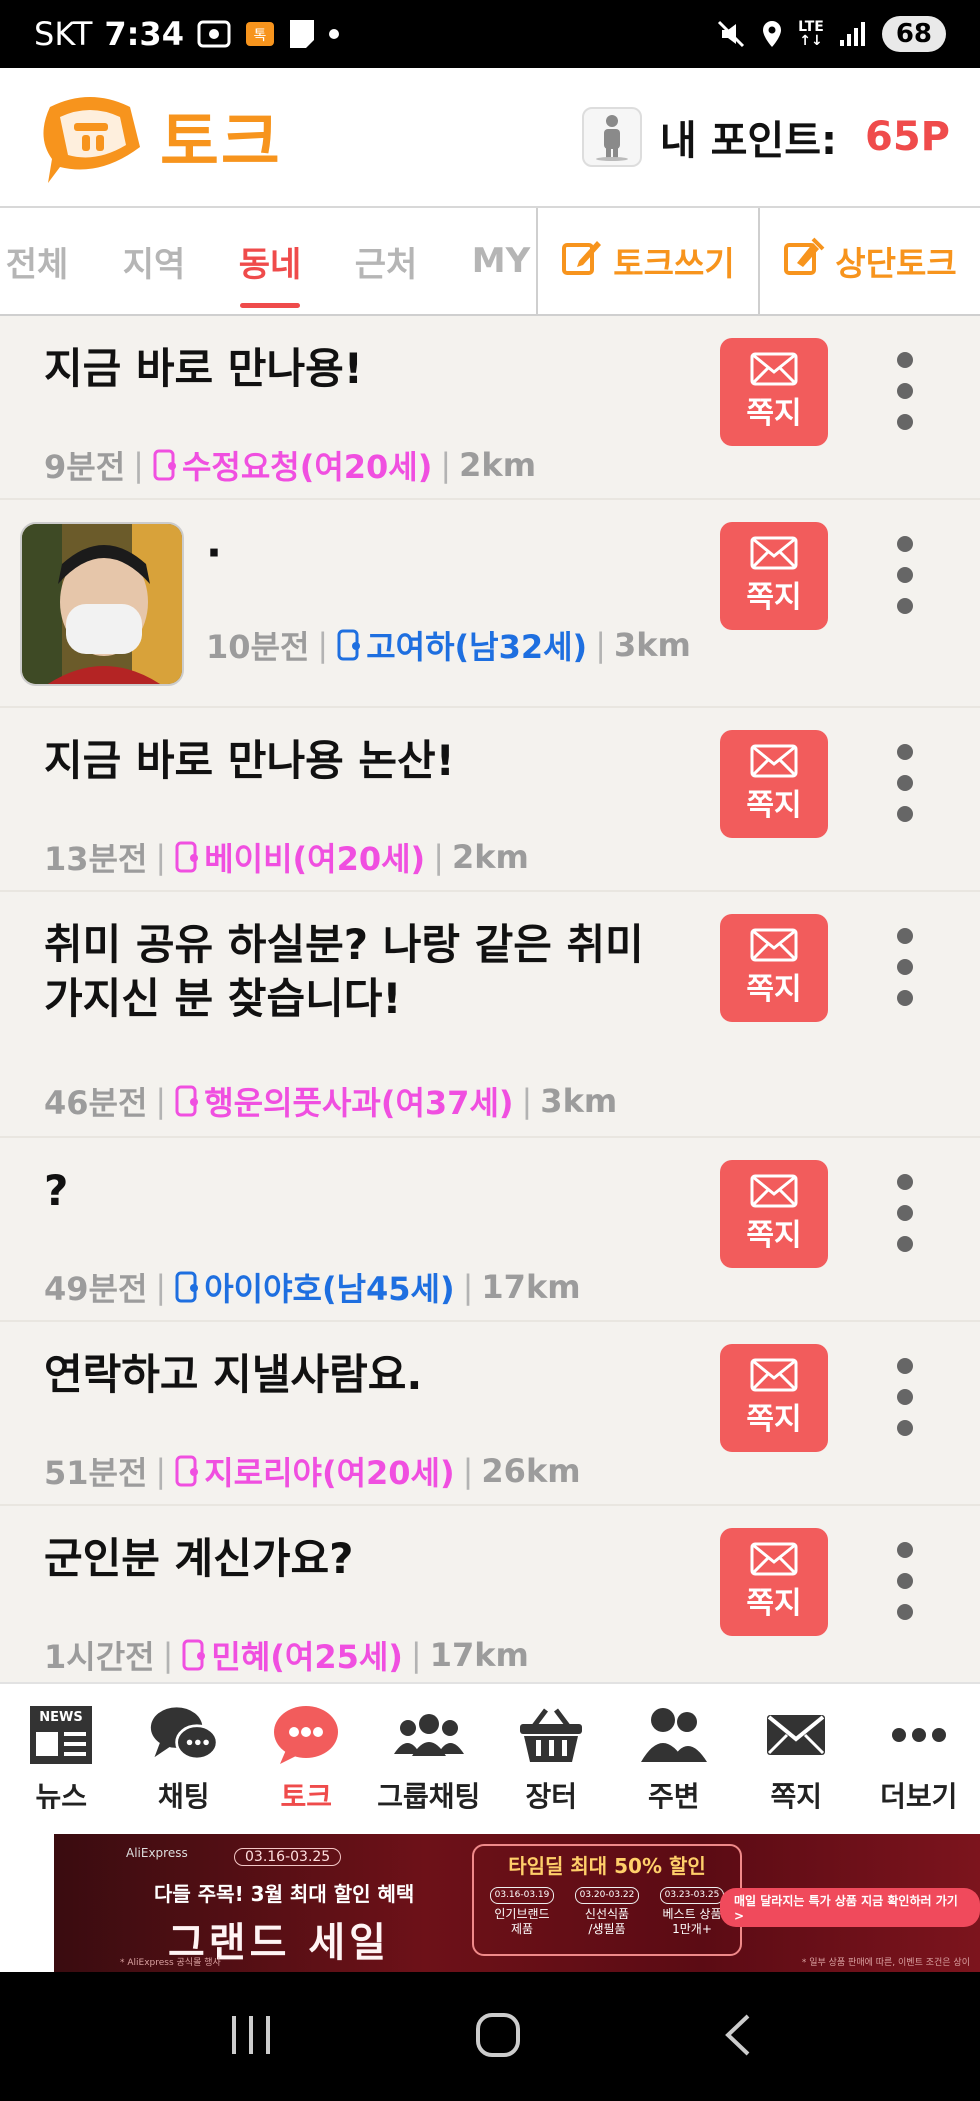  Describe the element at coordinates (221, 143) in the screenshot. I see `app-title: 토크` at that location.